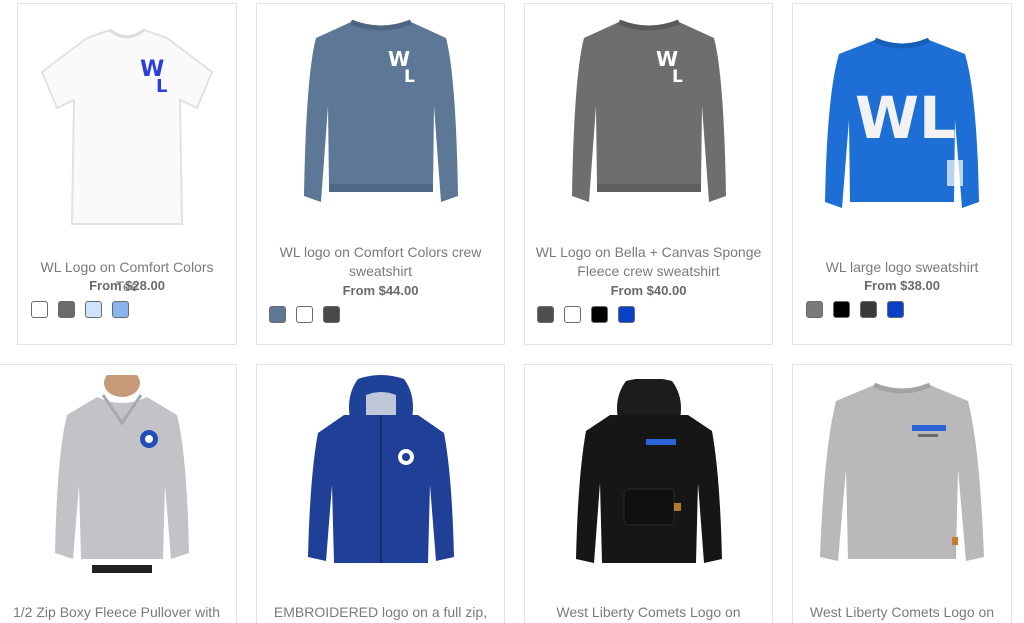 The height and width of the screenshot is (623, 1024). What do you see at coordinates (648, 290) in the screenshot?
I see `product-price: From $40.00` at bounding box center [648, 290].